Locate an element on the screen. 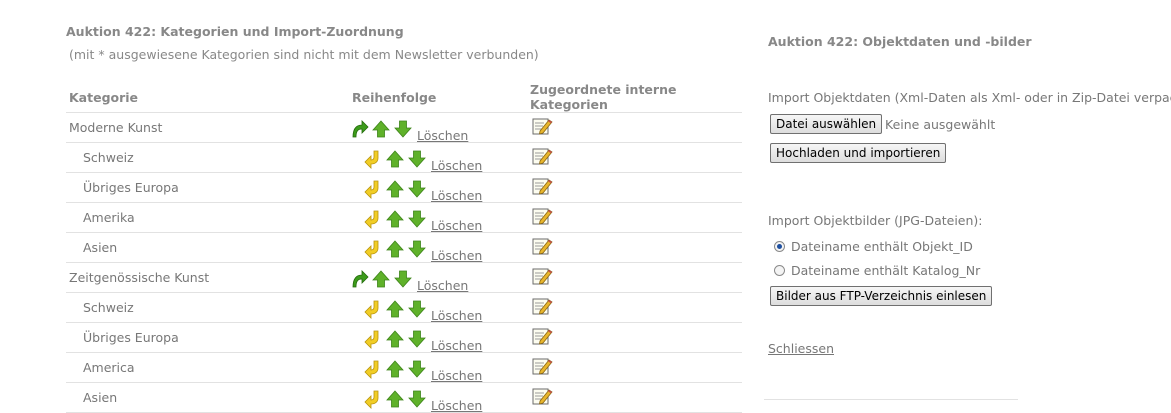 The image size is (1171, 413). radio-katalog-nr-label: Dateiname enthält Katalog_Nr is located at coordinates (885, 270).